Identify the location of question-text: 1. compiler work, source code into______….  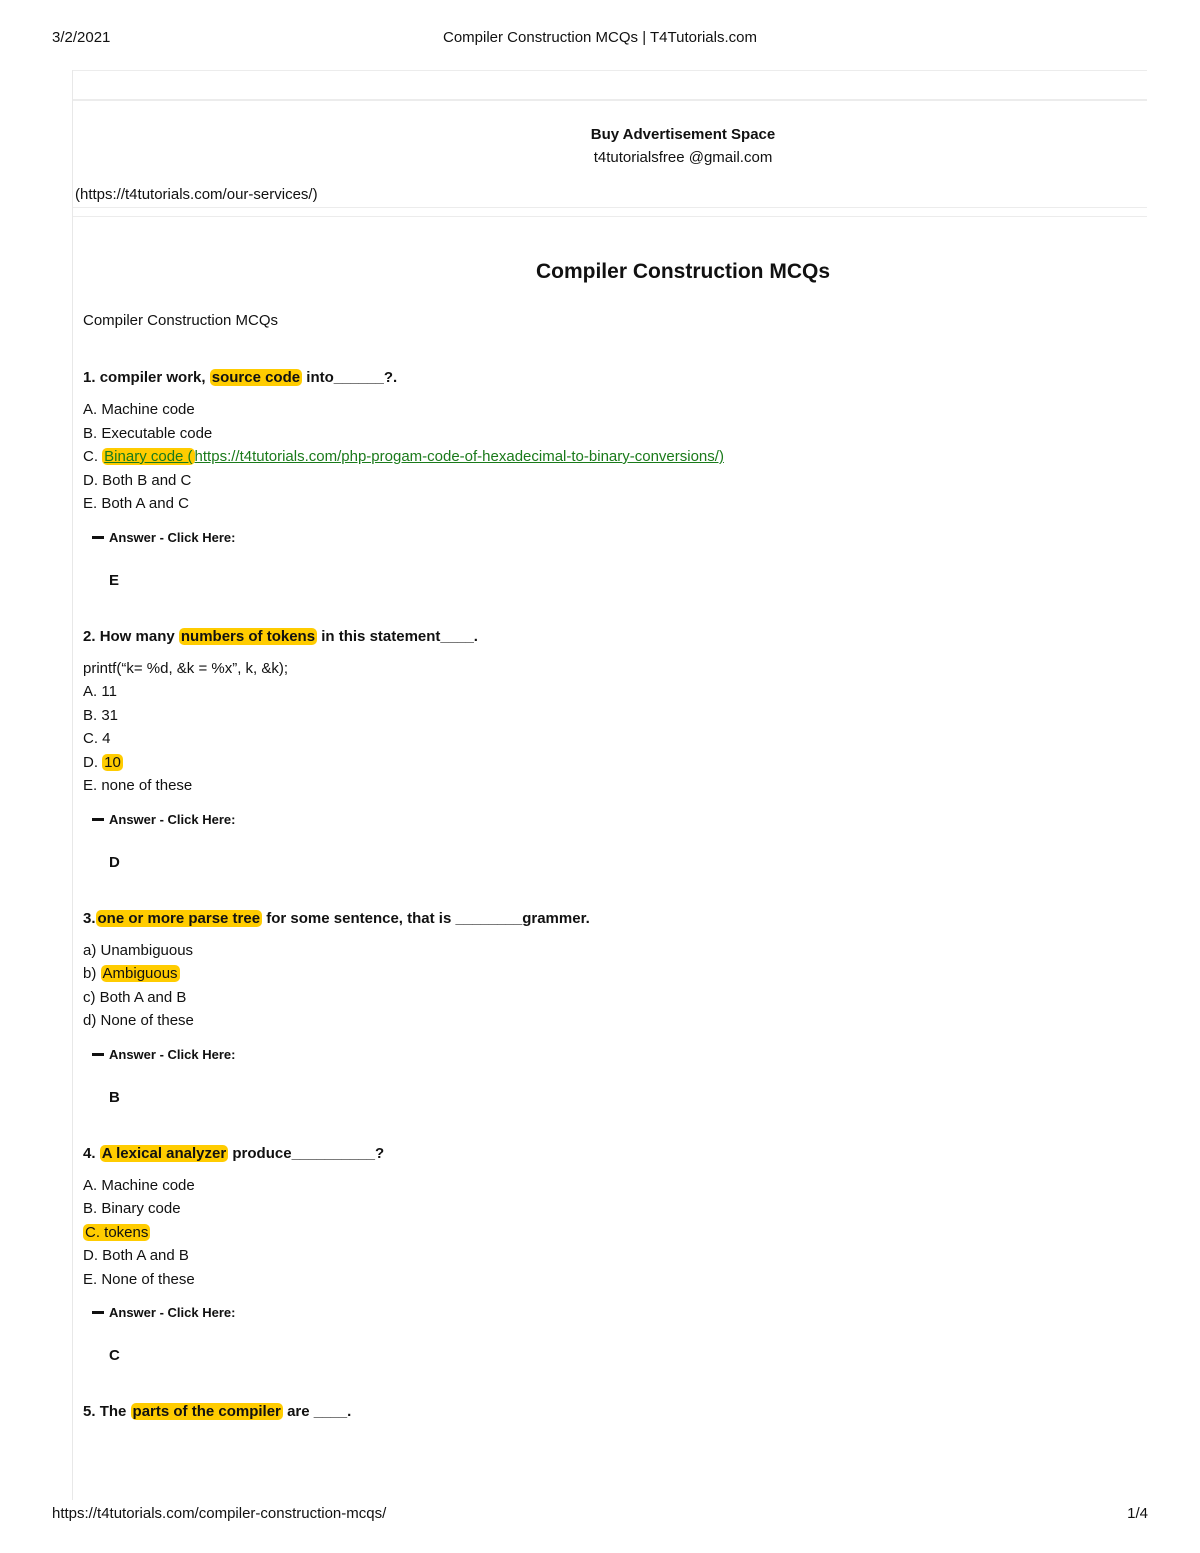
(240, 377).